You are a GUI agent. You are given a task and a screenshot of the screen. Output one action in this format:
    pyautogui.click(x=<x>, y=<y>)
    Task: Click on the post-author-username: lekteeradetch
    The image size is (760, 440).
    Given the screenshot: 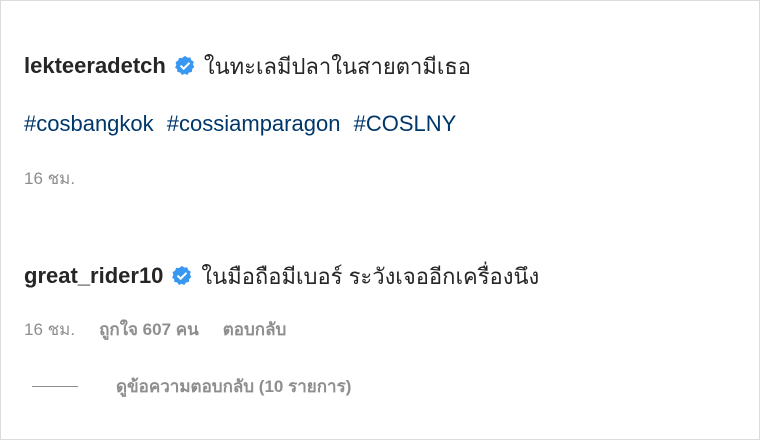 What is the action you would take?
    pyautogui.click(x=95, y=66)
    